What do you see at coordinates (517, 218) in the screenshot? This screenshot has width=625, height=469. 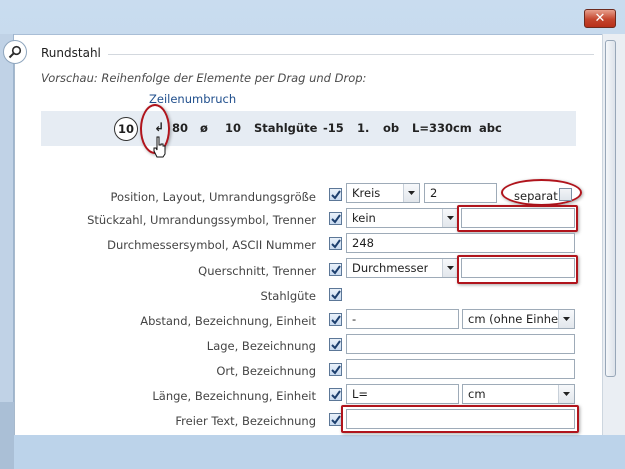 I see `highlight-rect-count-separator` at bounding box center [517, 218].